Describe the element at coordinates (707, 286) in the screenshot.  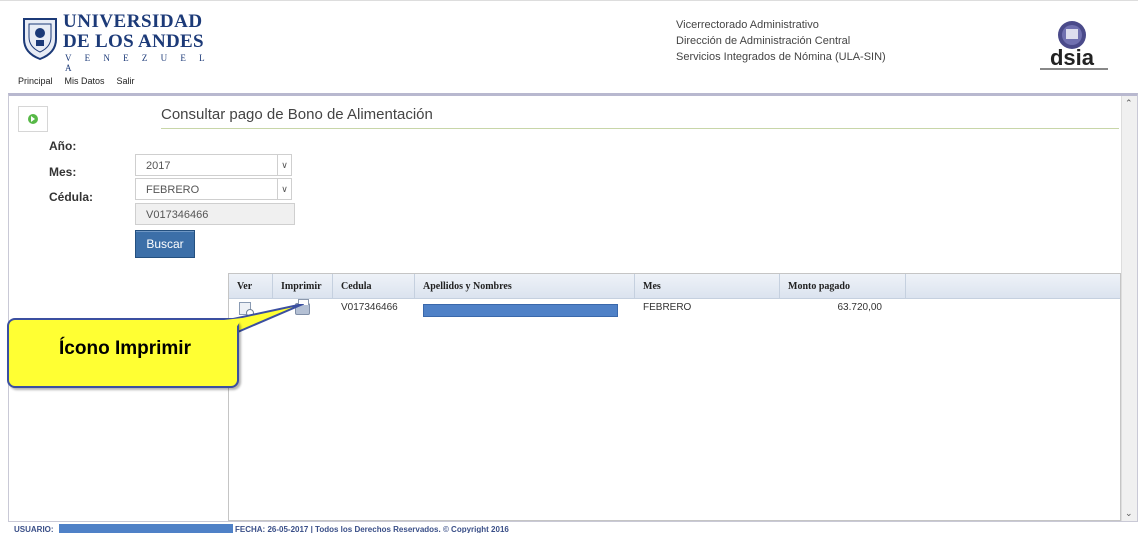
I see `column-header-mes: Mes` at that location.